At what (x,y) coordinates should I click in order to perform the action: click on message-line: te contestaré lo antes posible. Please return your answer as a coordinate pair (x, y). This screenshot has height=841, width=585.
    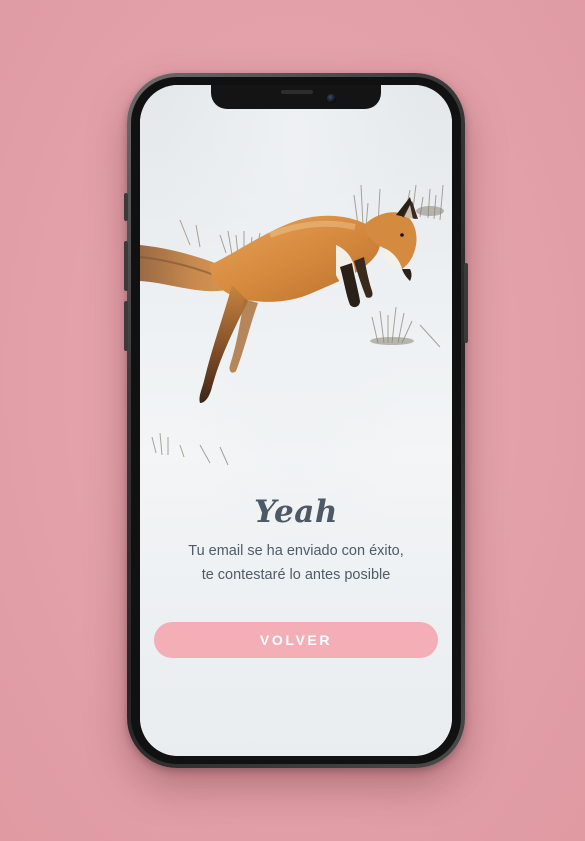
    Looking at the image, I should click on (296, 575).